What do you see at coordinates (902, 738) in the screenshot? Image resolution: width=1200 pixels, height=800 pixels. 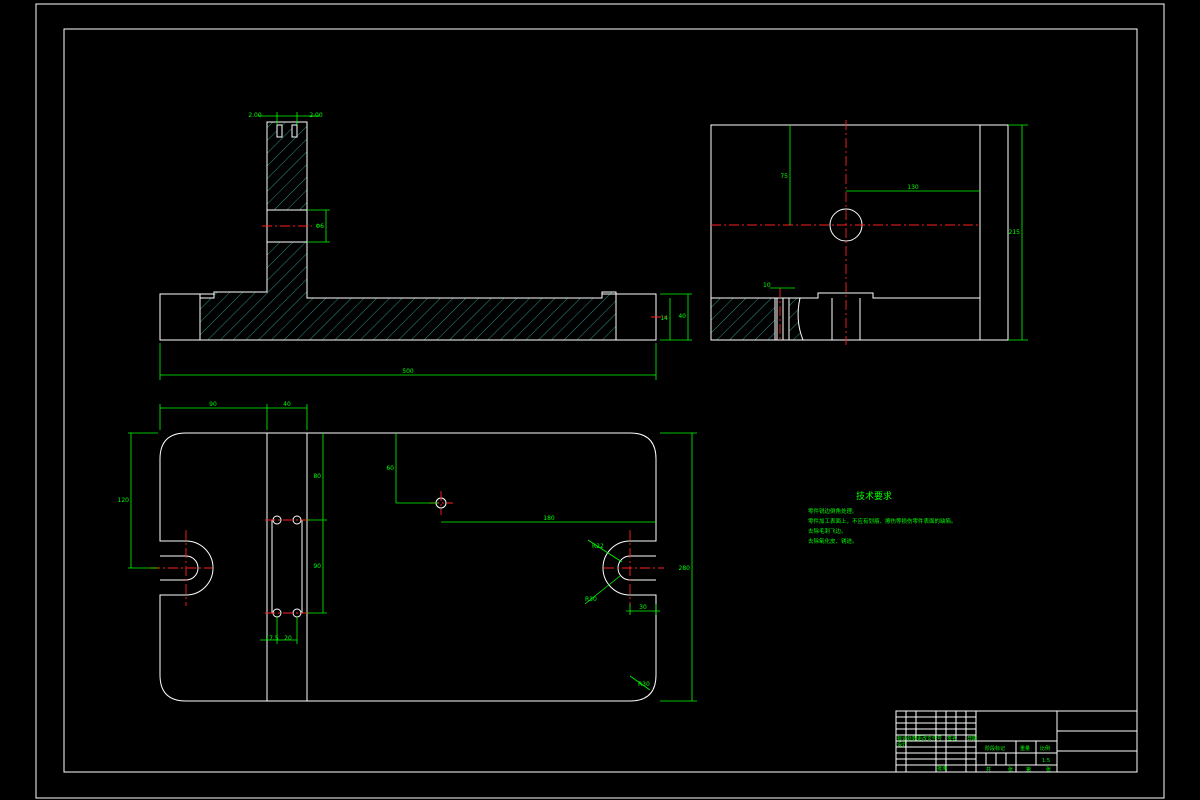 I see `tb-mark: 标记` at bounding box center [902, 738].